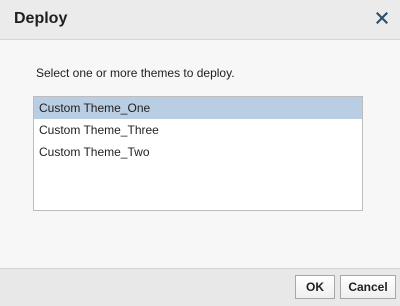  Describe the element at coordinates (135, 73) in the screenshot. I see `instruction-text: Select one or more themes to deploy.` at that location.